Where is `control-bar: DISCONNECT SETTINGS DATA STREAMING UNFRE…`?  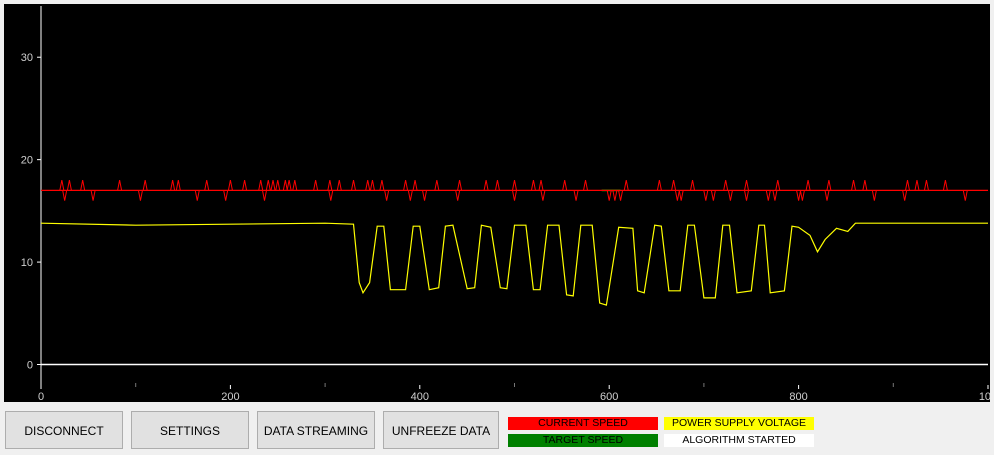
control-bar: DISCONNECT SETTINGS DATA STREAMING UNFRE… is located at coordinates (497, 430).